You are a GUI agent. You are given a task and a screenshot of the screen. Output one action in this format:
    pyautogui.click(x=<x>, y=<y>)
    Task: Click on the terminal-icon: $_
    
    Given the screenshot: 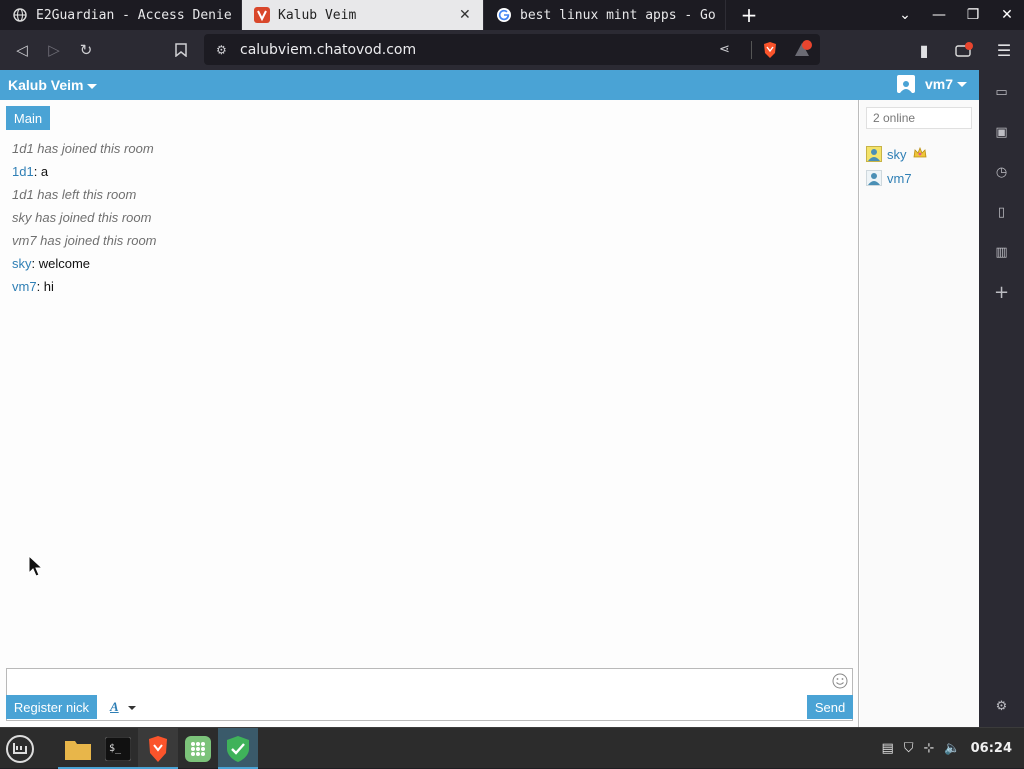 What is the action you would take?
    pyautogui.click(x=118, y=748)
    